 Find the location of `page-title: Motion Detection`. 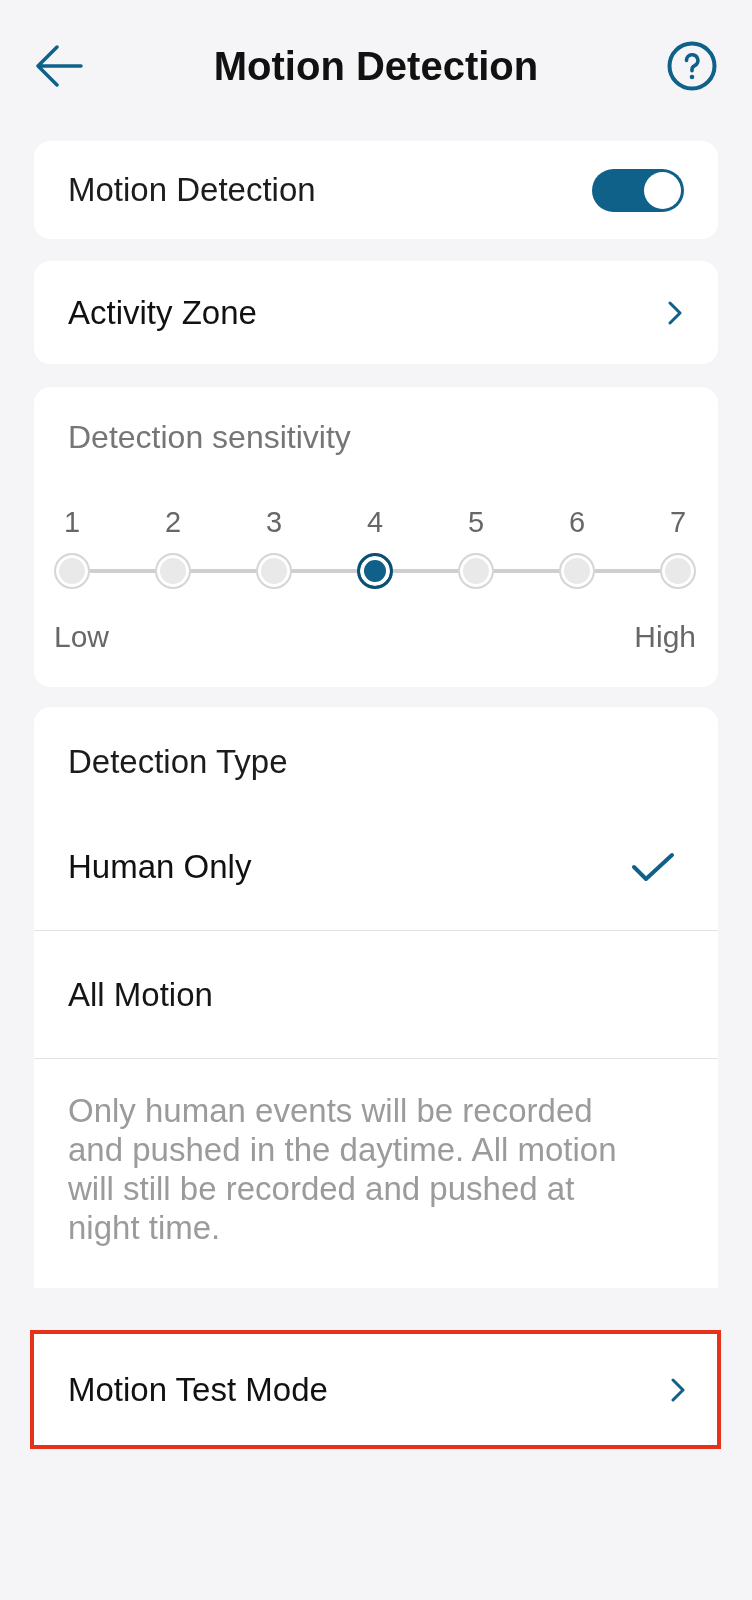

page-title: Motion Detection is located at coordinates (376, 66).